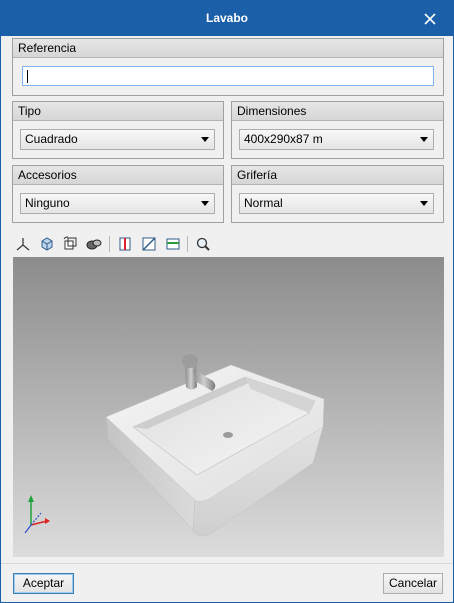 The width and height of the screenshot is (454, 603). I want to click on render-mode-button, so click(94, 244).